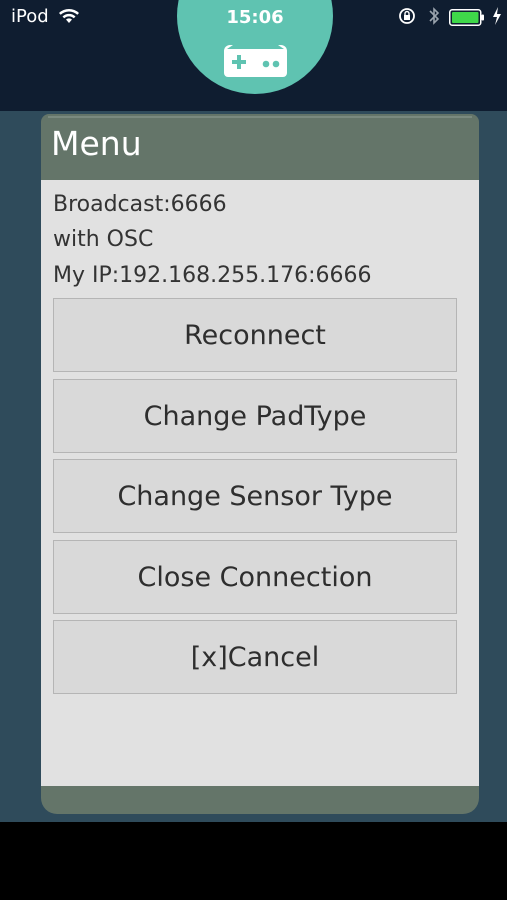 This screenshot has width=507, height=900. I want to click on charging-bolt-icon, so click(497, 16).